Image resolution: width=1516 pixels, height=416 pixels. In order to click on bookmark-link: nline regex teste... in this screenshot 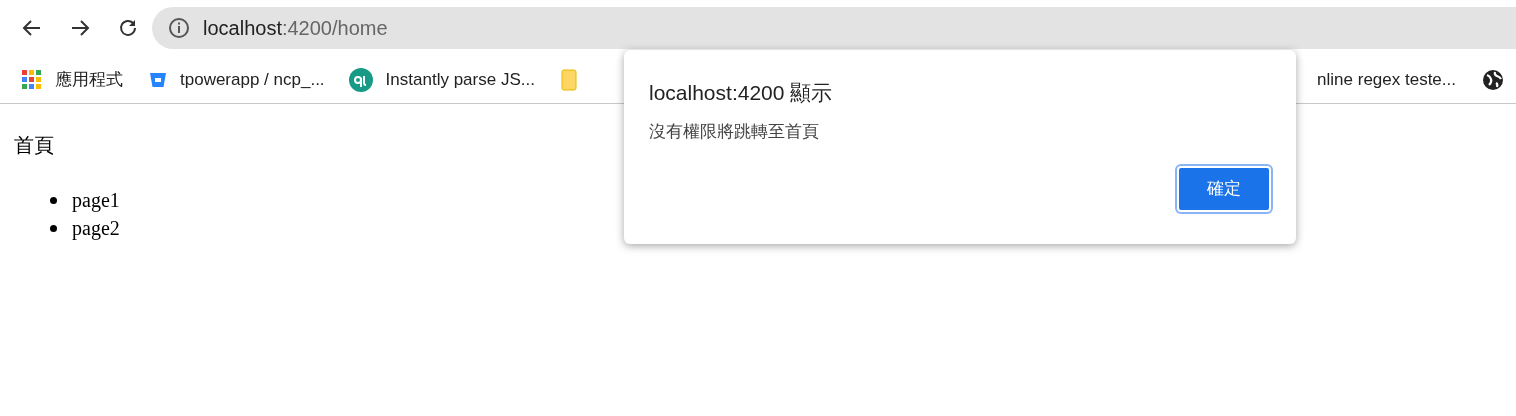, I will do `click(1386, 79)`.